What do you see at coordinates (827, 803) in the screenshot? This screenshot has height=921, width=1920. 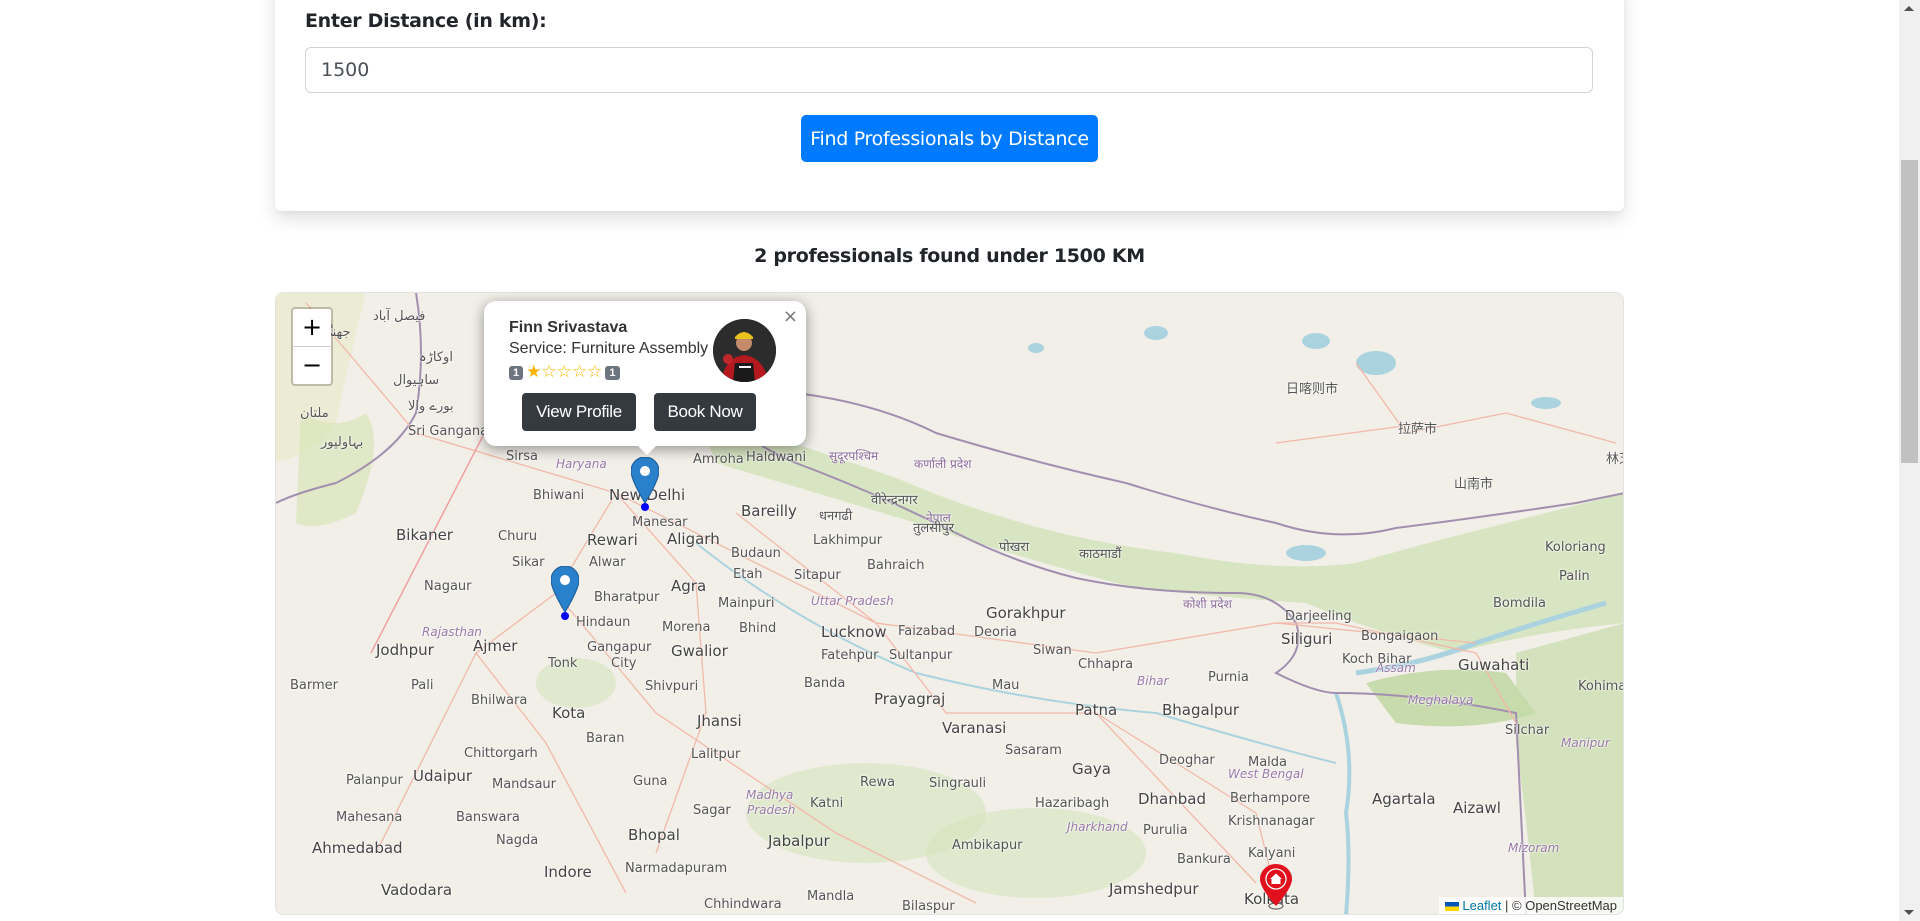 I see `map-place-label: Katni` at bounding box center [827, 803].